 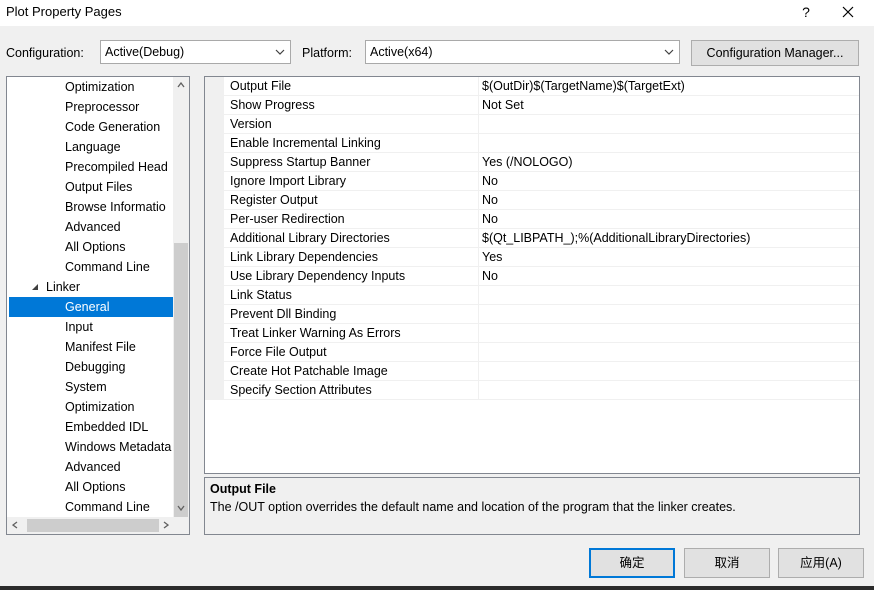 I want to click on description-title: Output File, so click(x=243, y=489).